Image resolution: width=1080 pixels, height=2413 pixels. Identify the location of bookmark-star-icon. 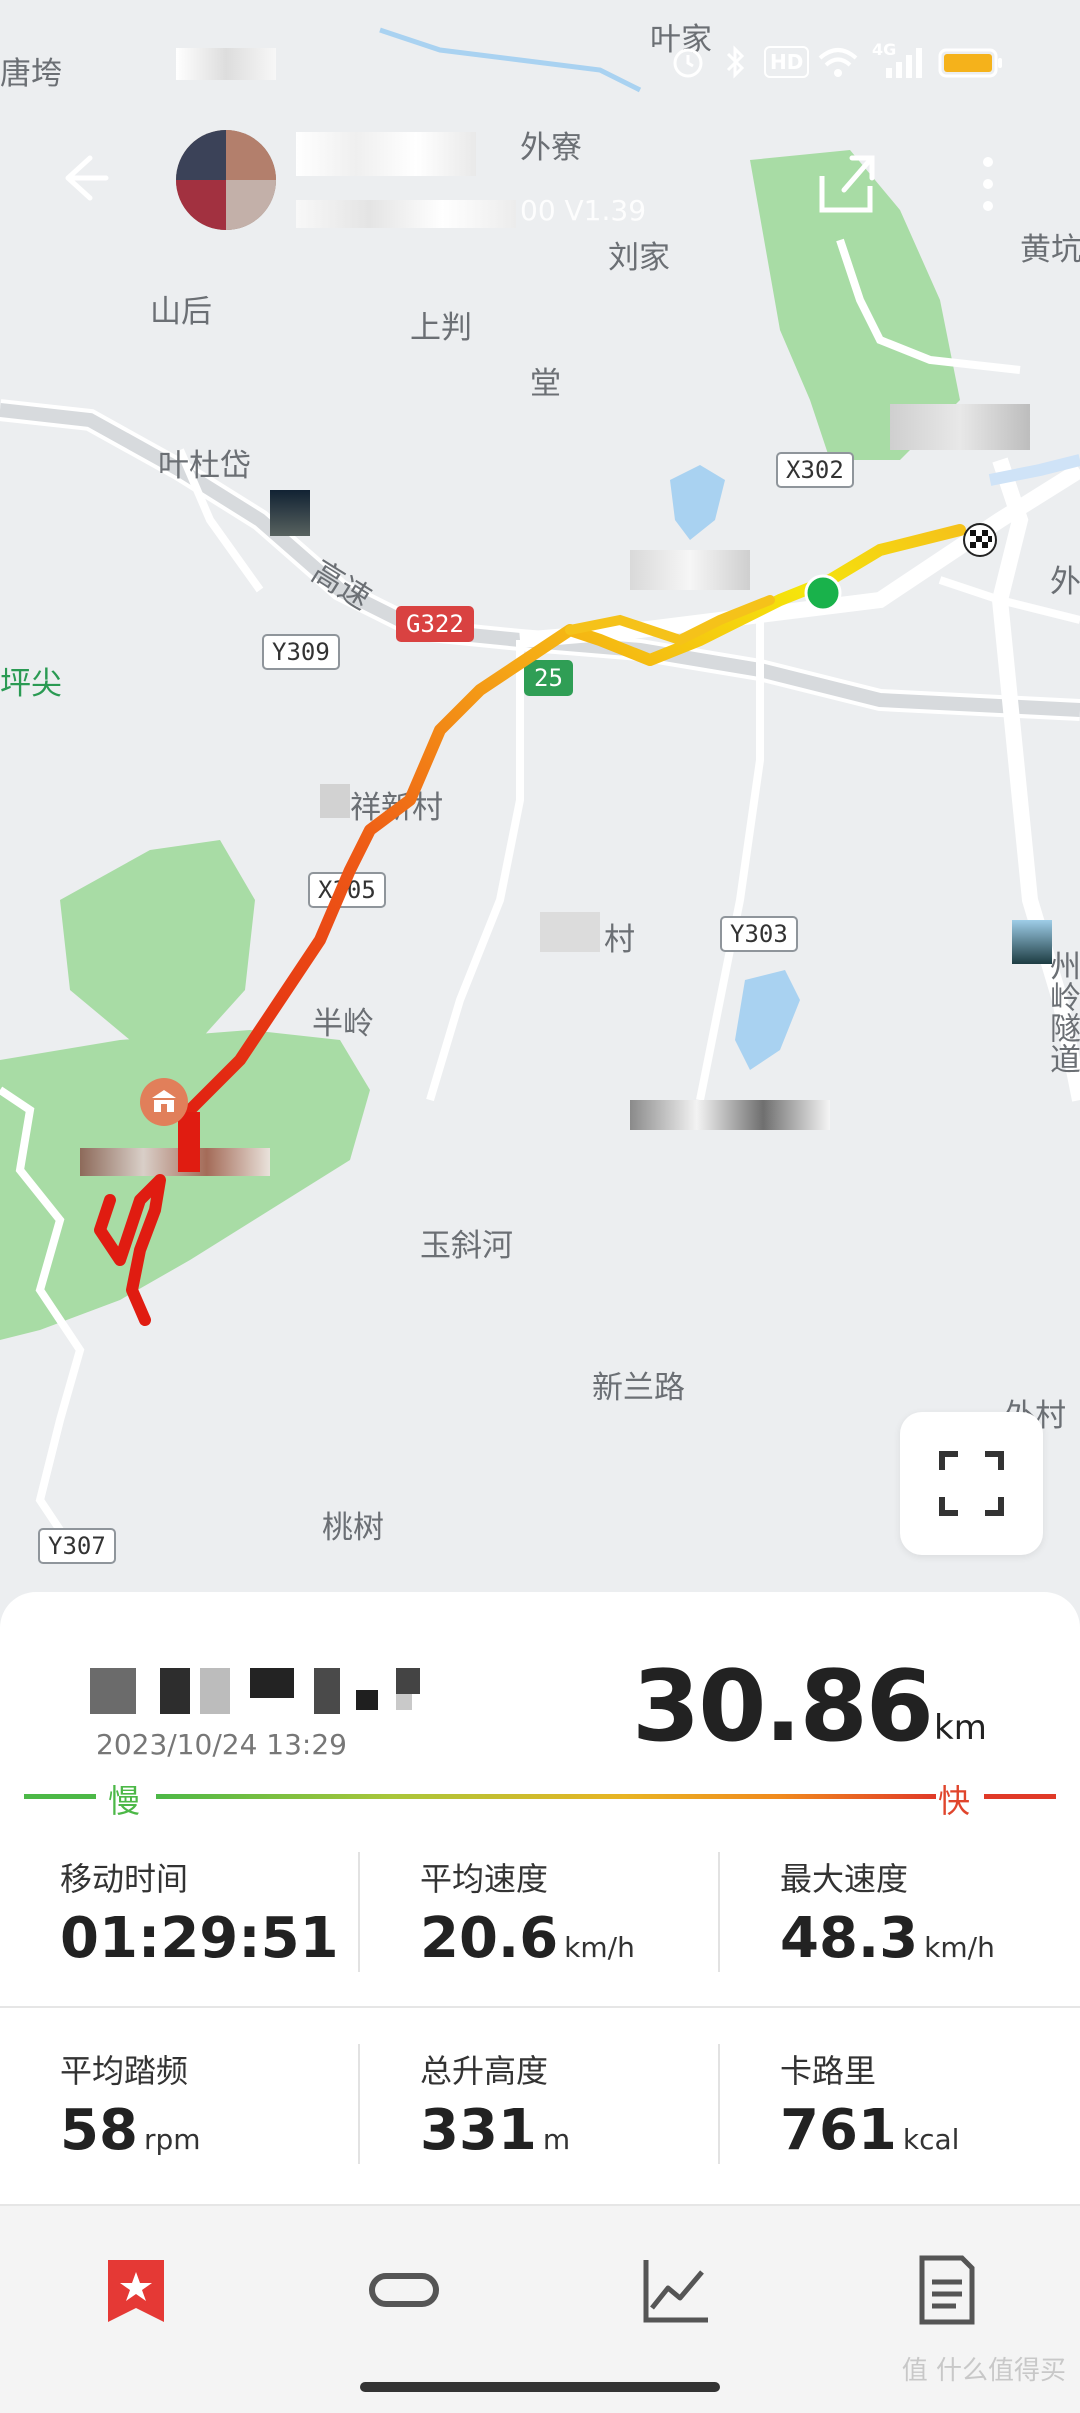
(136, 2291).